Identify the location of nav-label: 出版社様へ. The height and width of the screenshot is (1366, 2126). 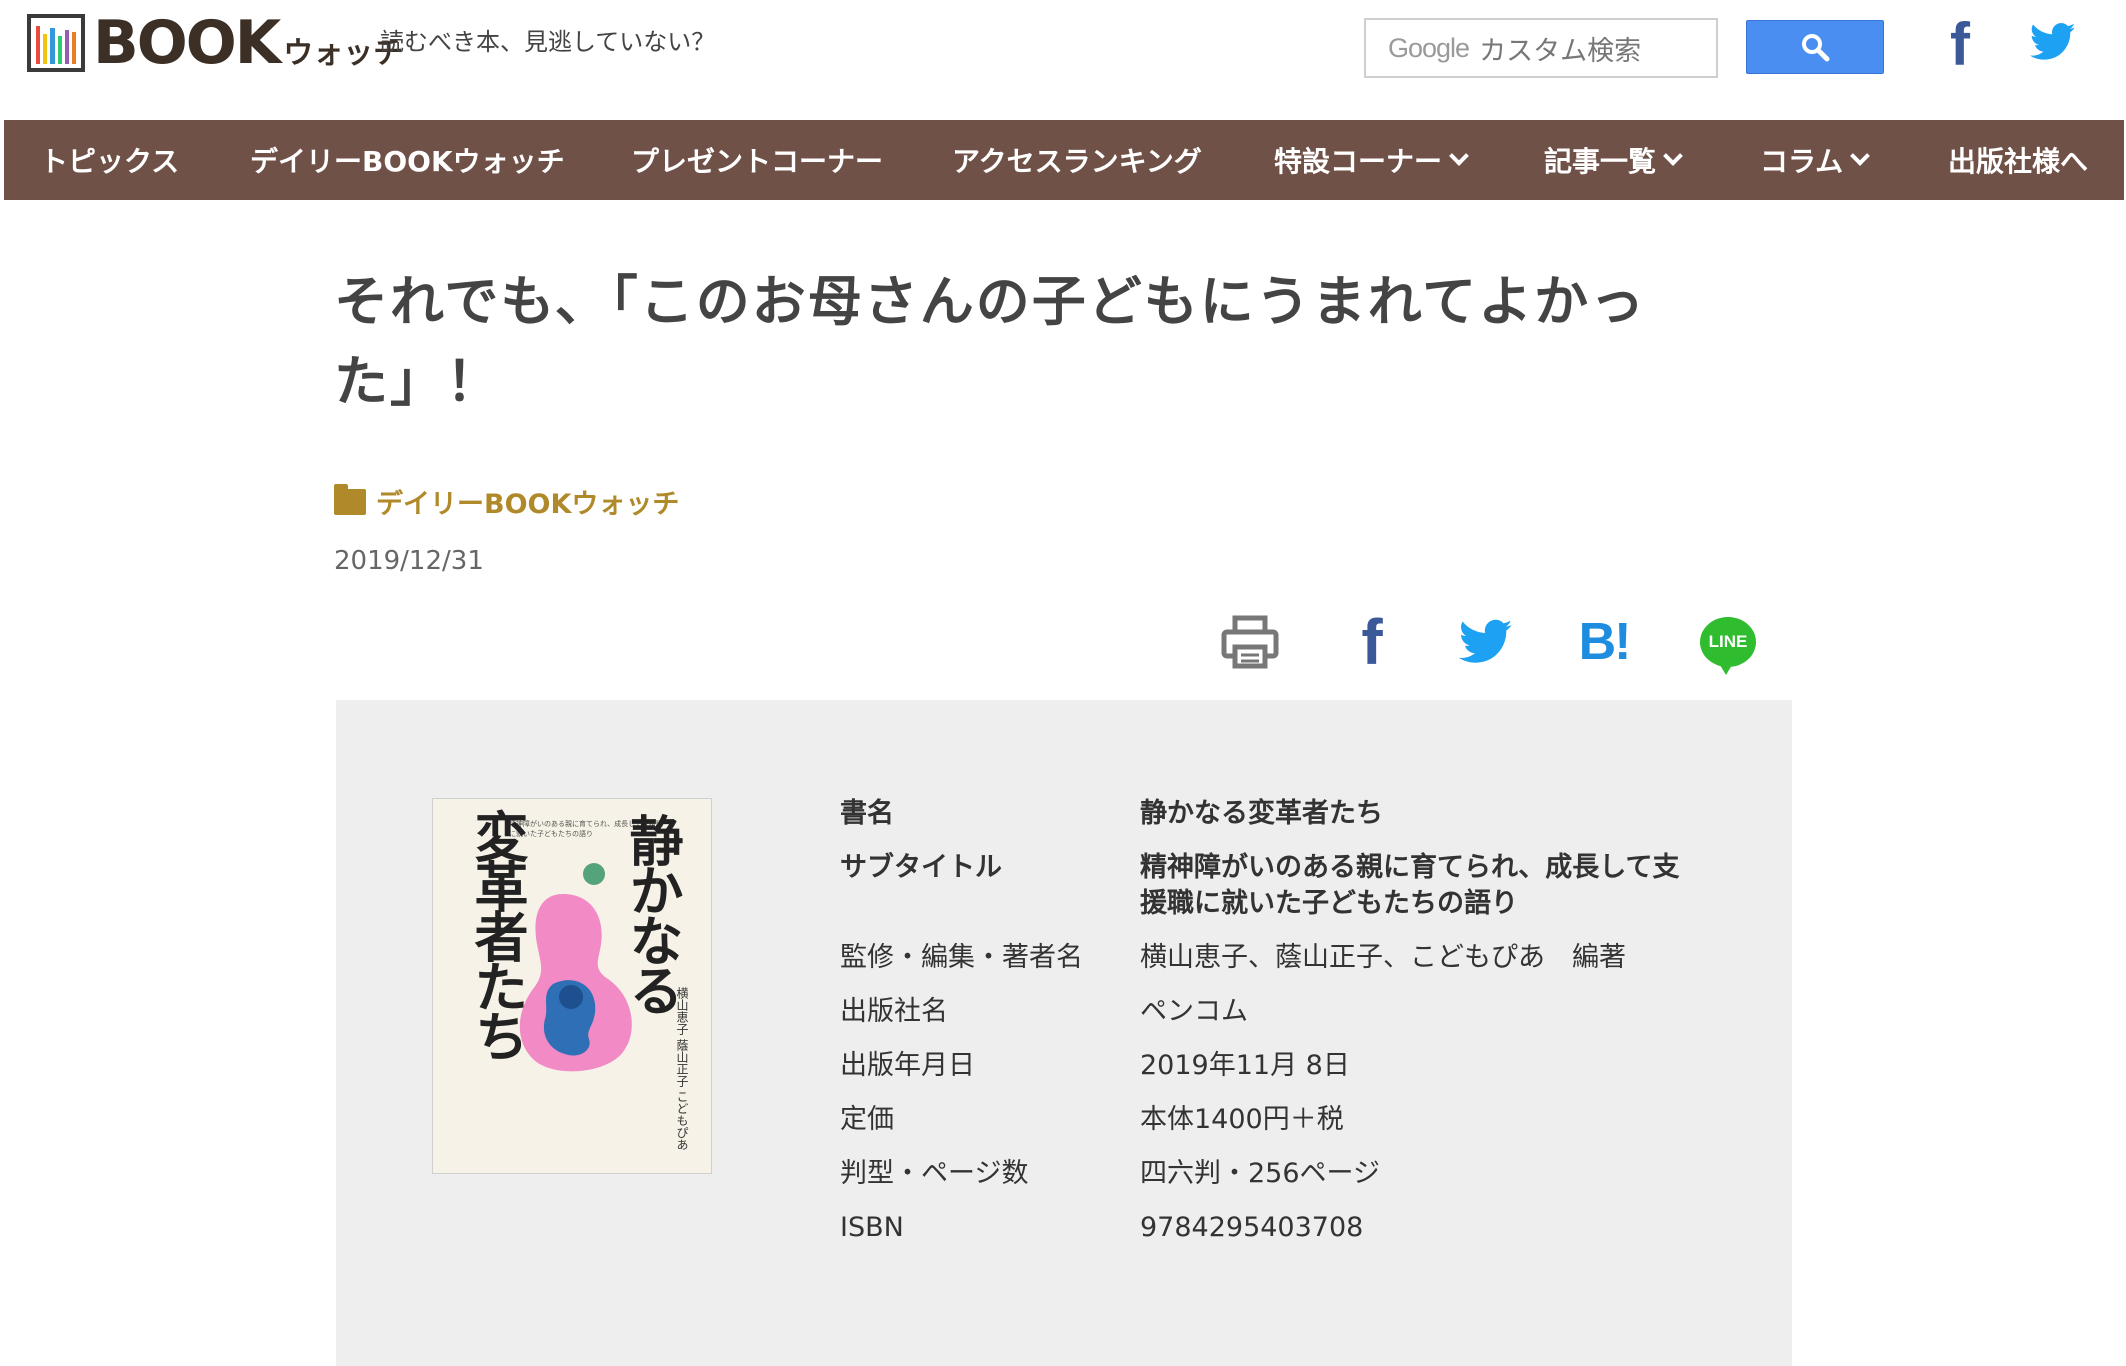
(2018, 161).